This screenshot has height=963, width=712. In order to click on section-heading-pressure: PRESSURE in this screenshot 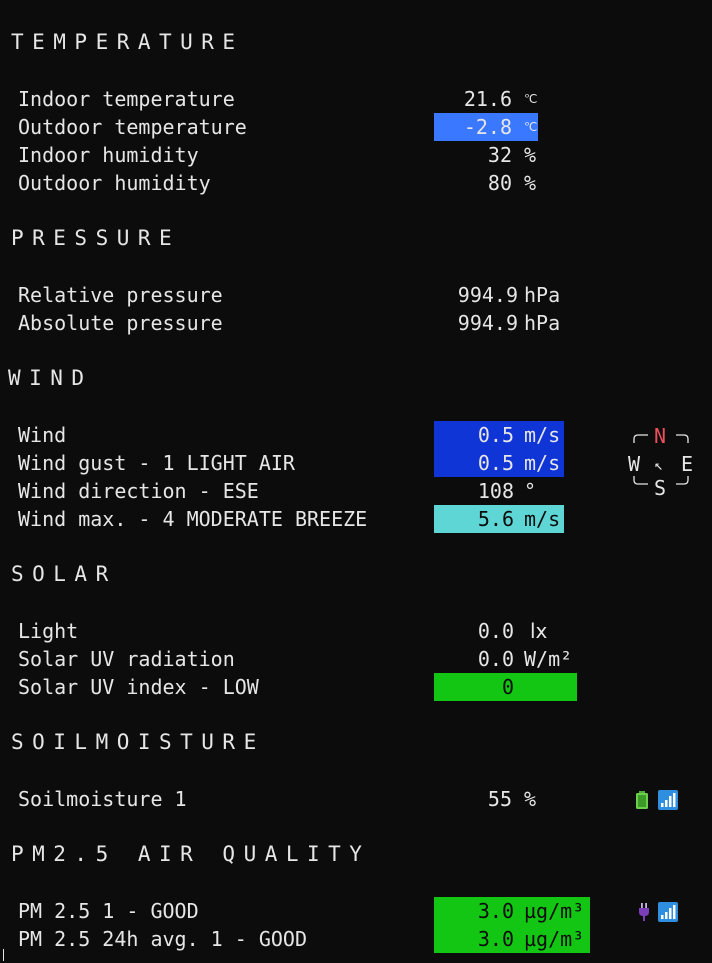, I will do `click(96, 238)`.